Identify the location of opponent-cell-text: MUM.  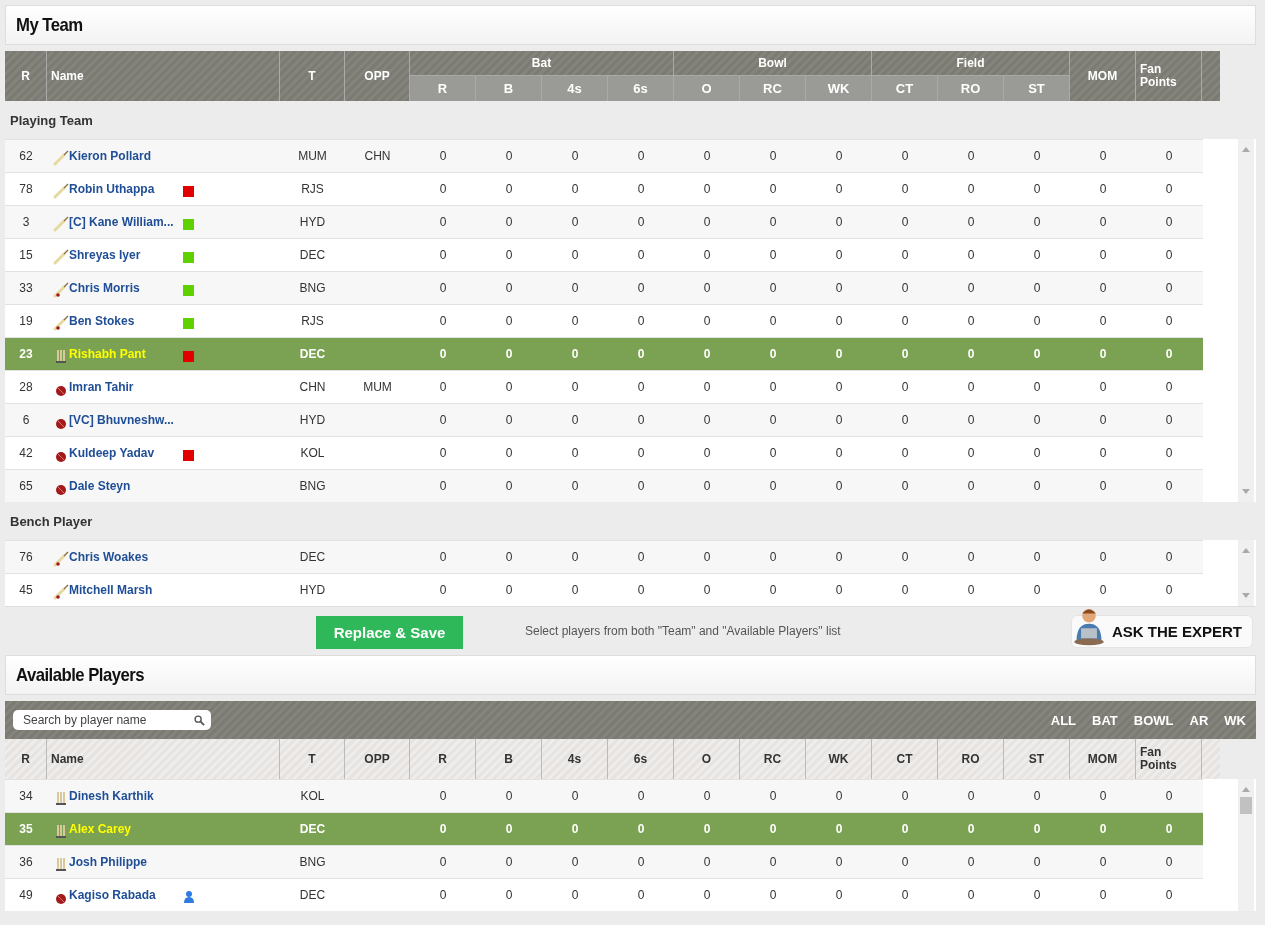
(377, 387).